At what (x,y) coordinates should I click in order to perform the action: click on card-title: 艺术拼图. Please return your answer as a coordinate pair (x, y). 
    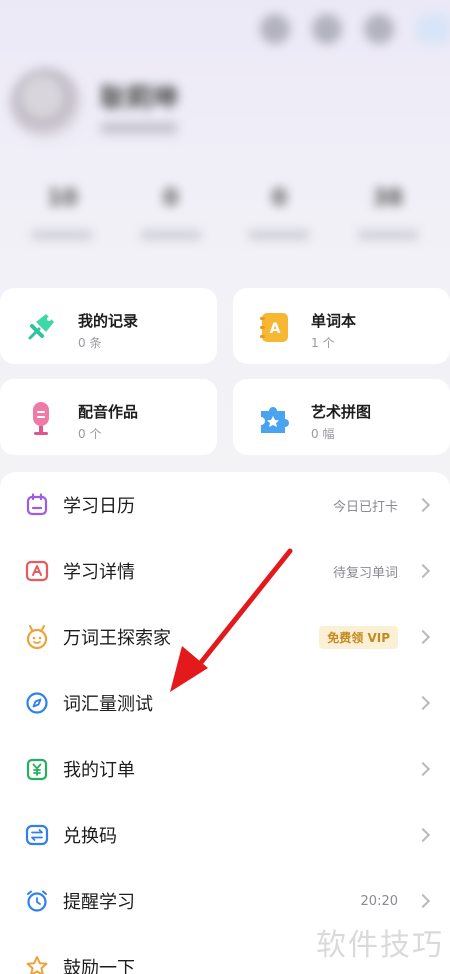
    Looking at the image, I should click on (341, 412).